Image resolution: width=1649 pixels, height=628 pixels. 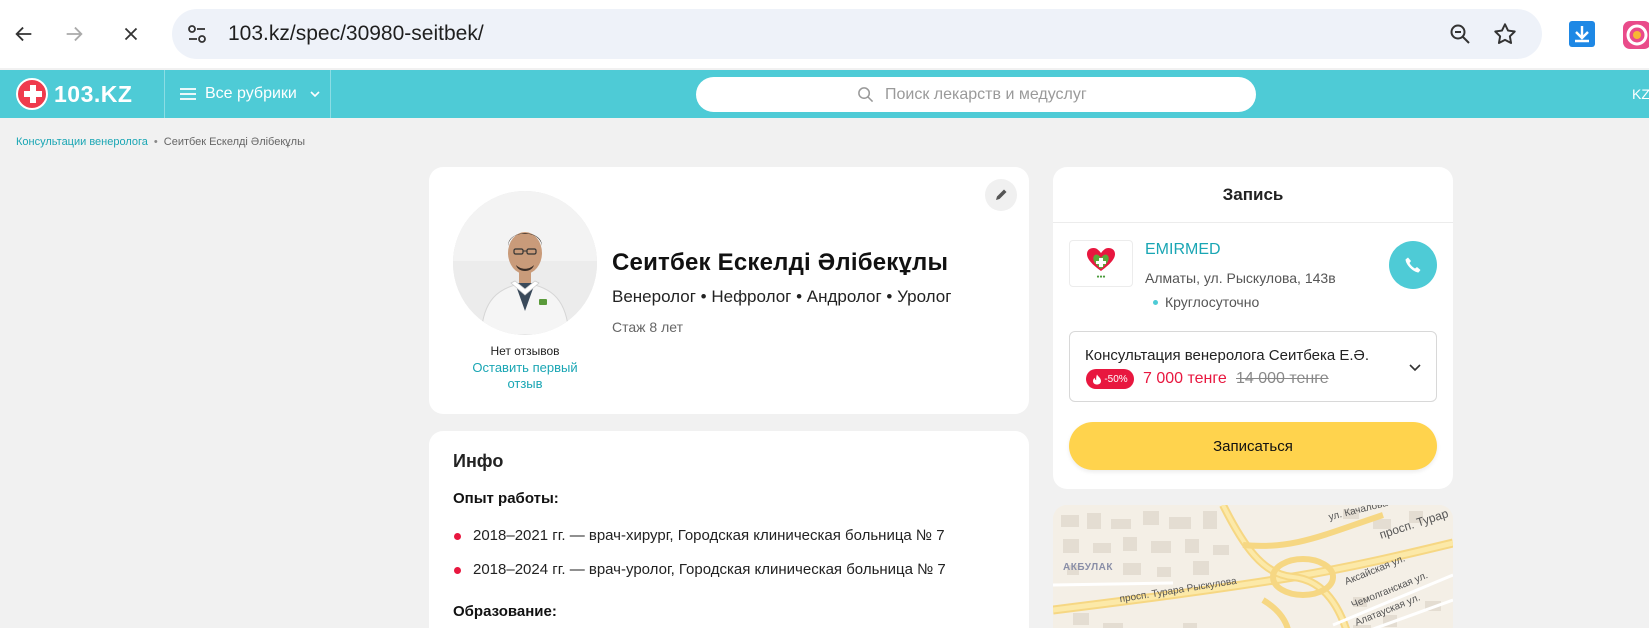 I want to click on doctor-experience: Стаж 8 лет, so click(x=647, y=327).